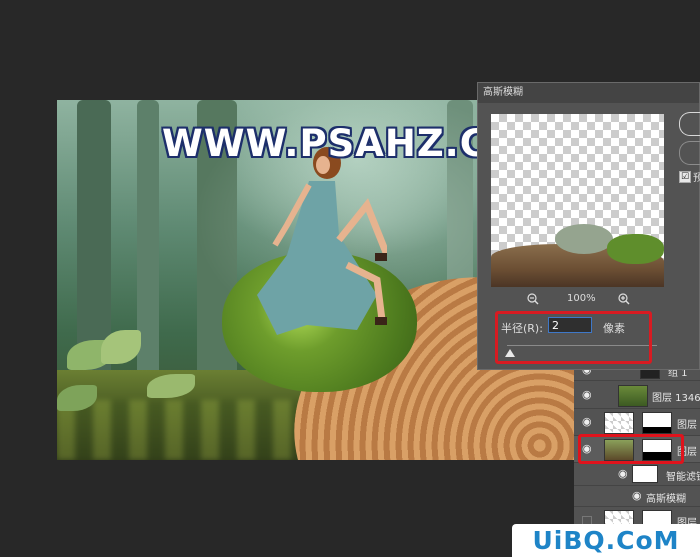 Image resolution: width=700 pixels, height=557 pixels. I want to click on cancel-button, so click(689, 153).